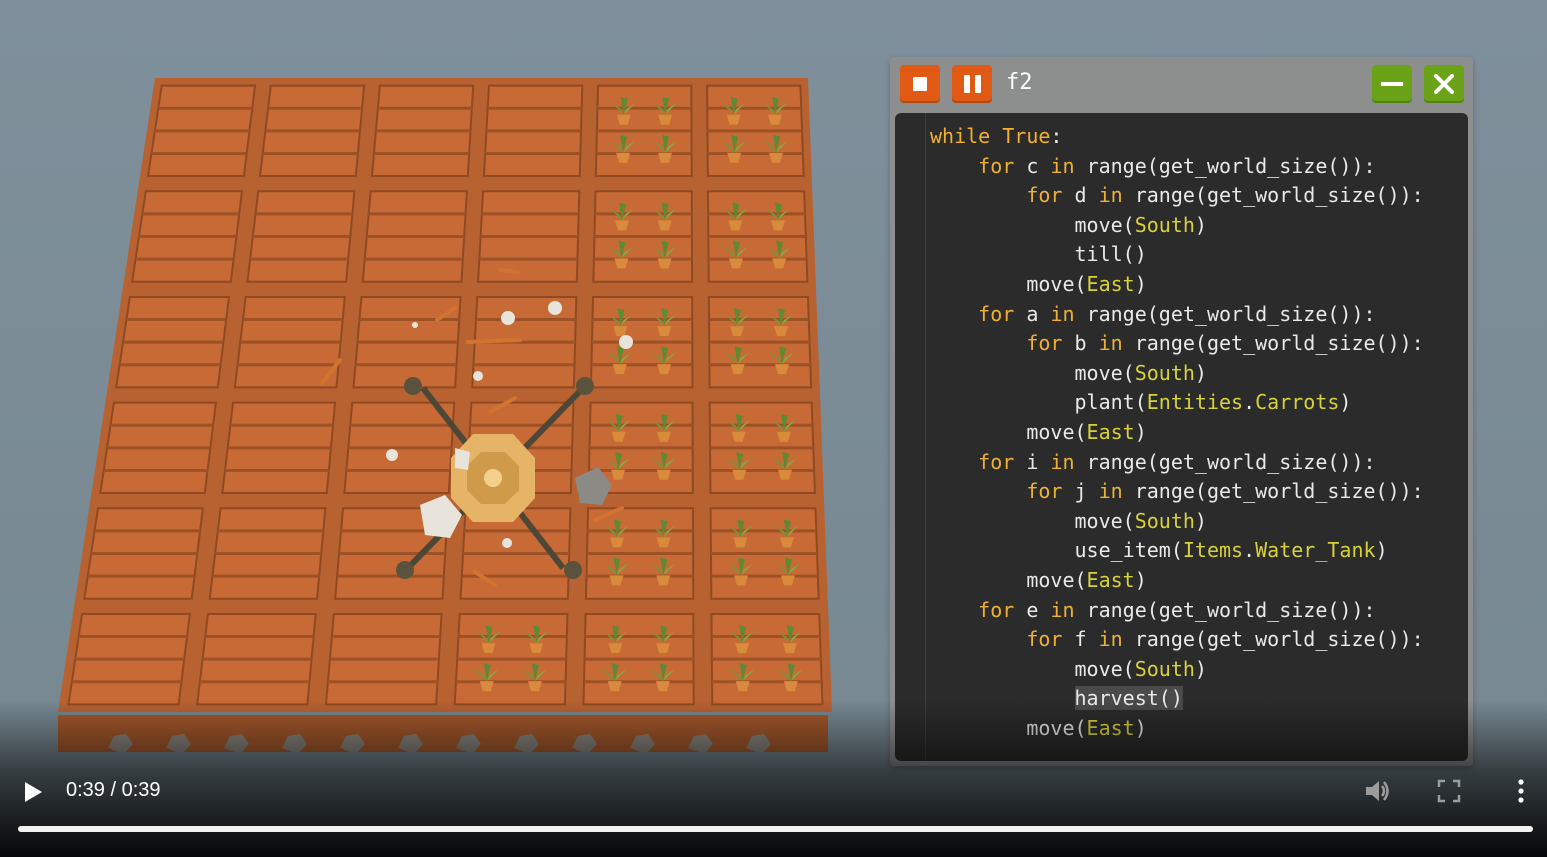 The width and height of the screenshot is (1547, 857). What do you see at coordinates (1038, 402) in the screenshot?
I see `code-token: plant(` at bounding box center [1038, 402].